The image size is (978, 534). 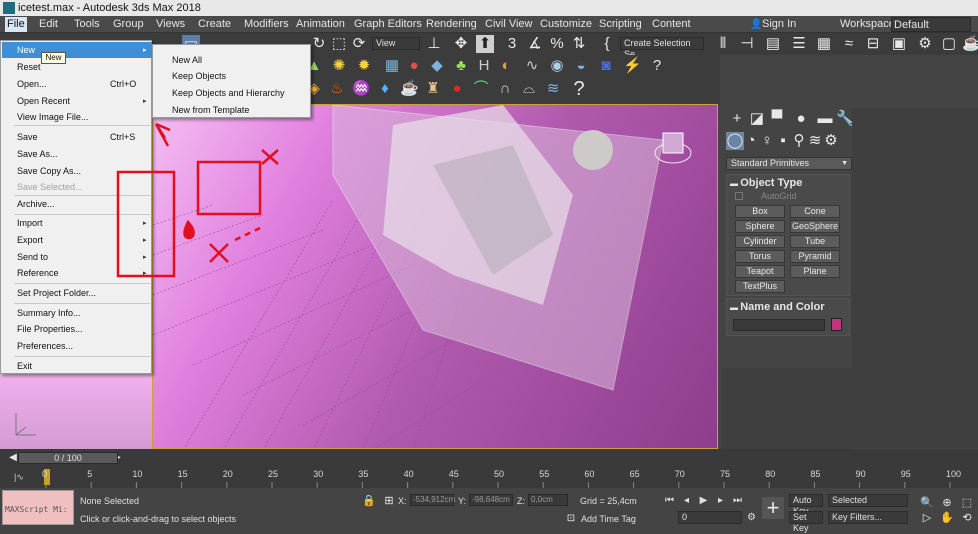 What do you see at coordinates (553, 89) in the screenshot?
I see `ocean-icon: ≋` at bounding box center [553, 89].